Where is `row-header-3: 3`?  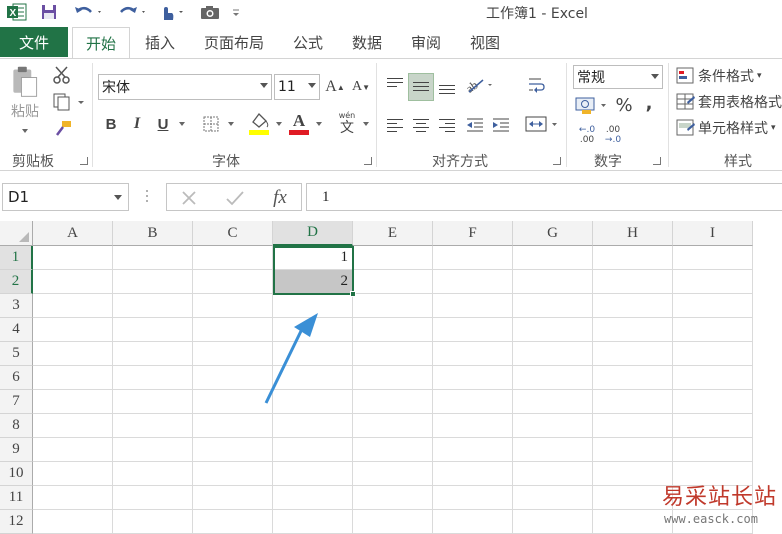 row-header-3: 3 is located at coordinates (16, 306).